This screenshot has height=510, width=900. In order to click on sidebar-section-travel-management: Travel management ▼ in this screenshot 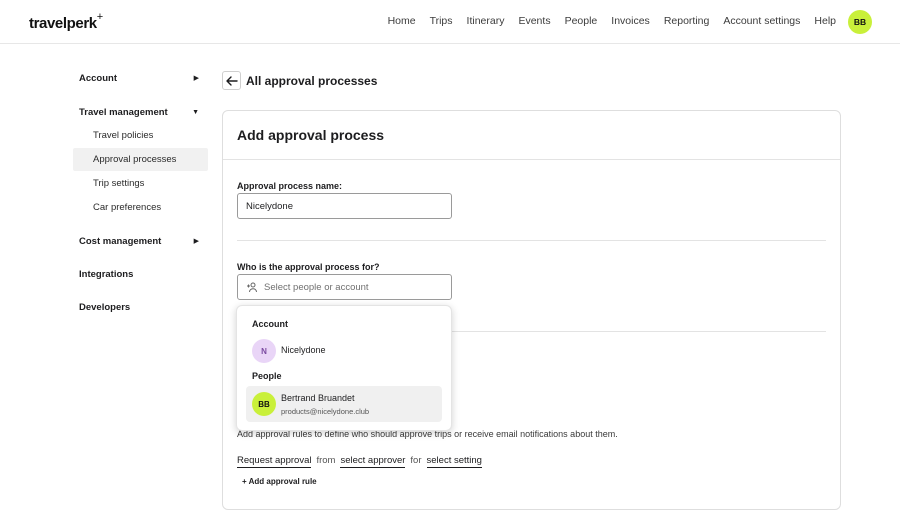, I will do `click(140, 112)`.